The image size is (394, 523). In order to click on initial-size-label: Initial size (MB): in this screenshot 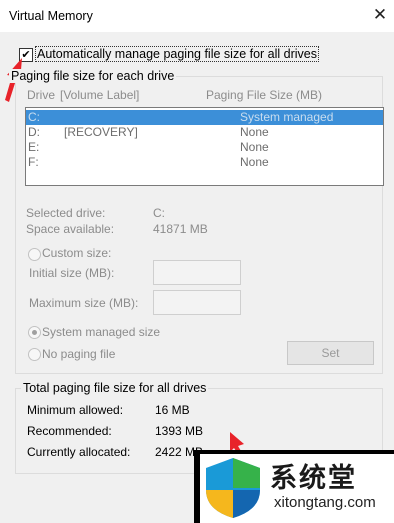, I will do `click(72, 273)`.